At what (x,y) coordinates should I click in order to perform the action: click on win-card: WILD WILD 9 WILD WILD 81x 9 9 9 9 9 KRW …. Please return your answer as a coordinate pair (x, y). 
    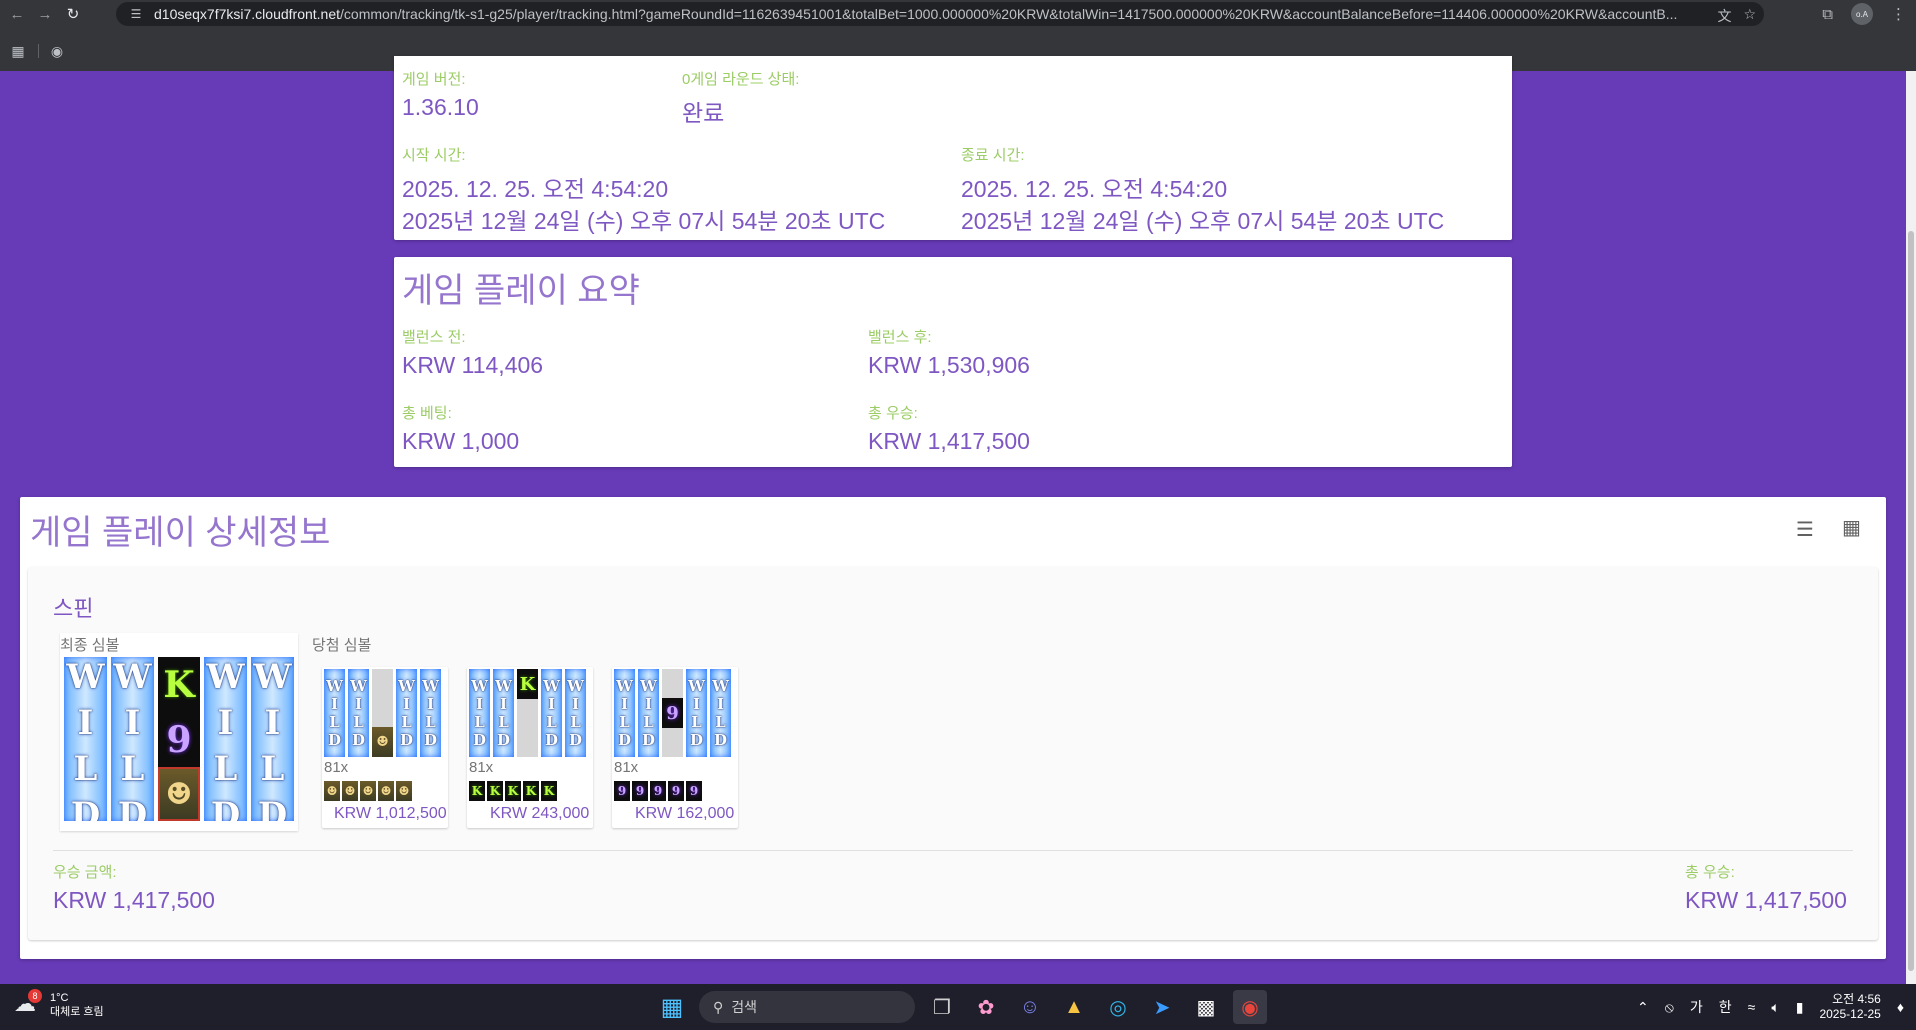
    Looking at the image, I should click on (675, 747).